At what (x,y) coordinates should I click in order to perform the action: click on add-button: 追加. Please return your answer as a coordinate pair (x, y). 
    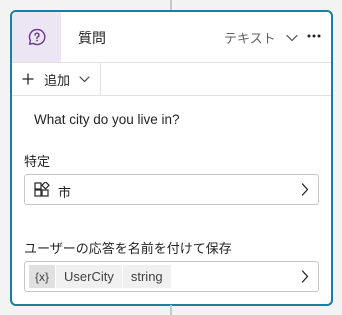
    Looking at the image, I should click on (56, 79).